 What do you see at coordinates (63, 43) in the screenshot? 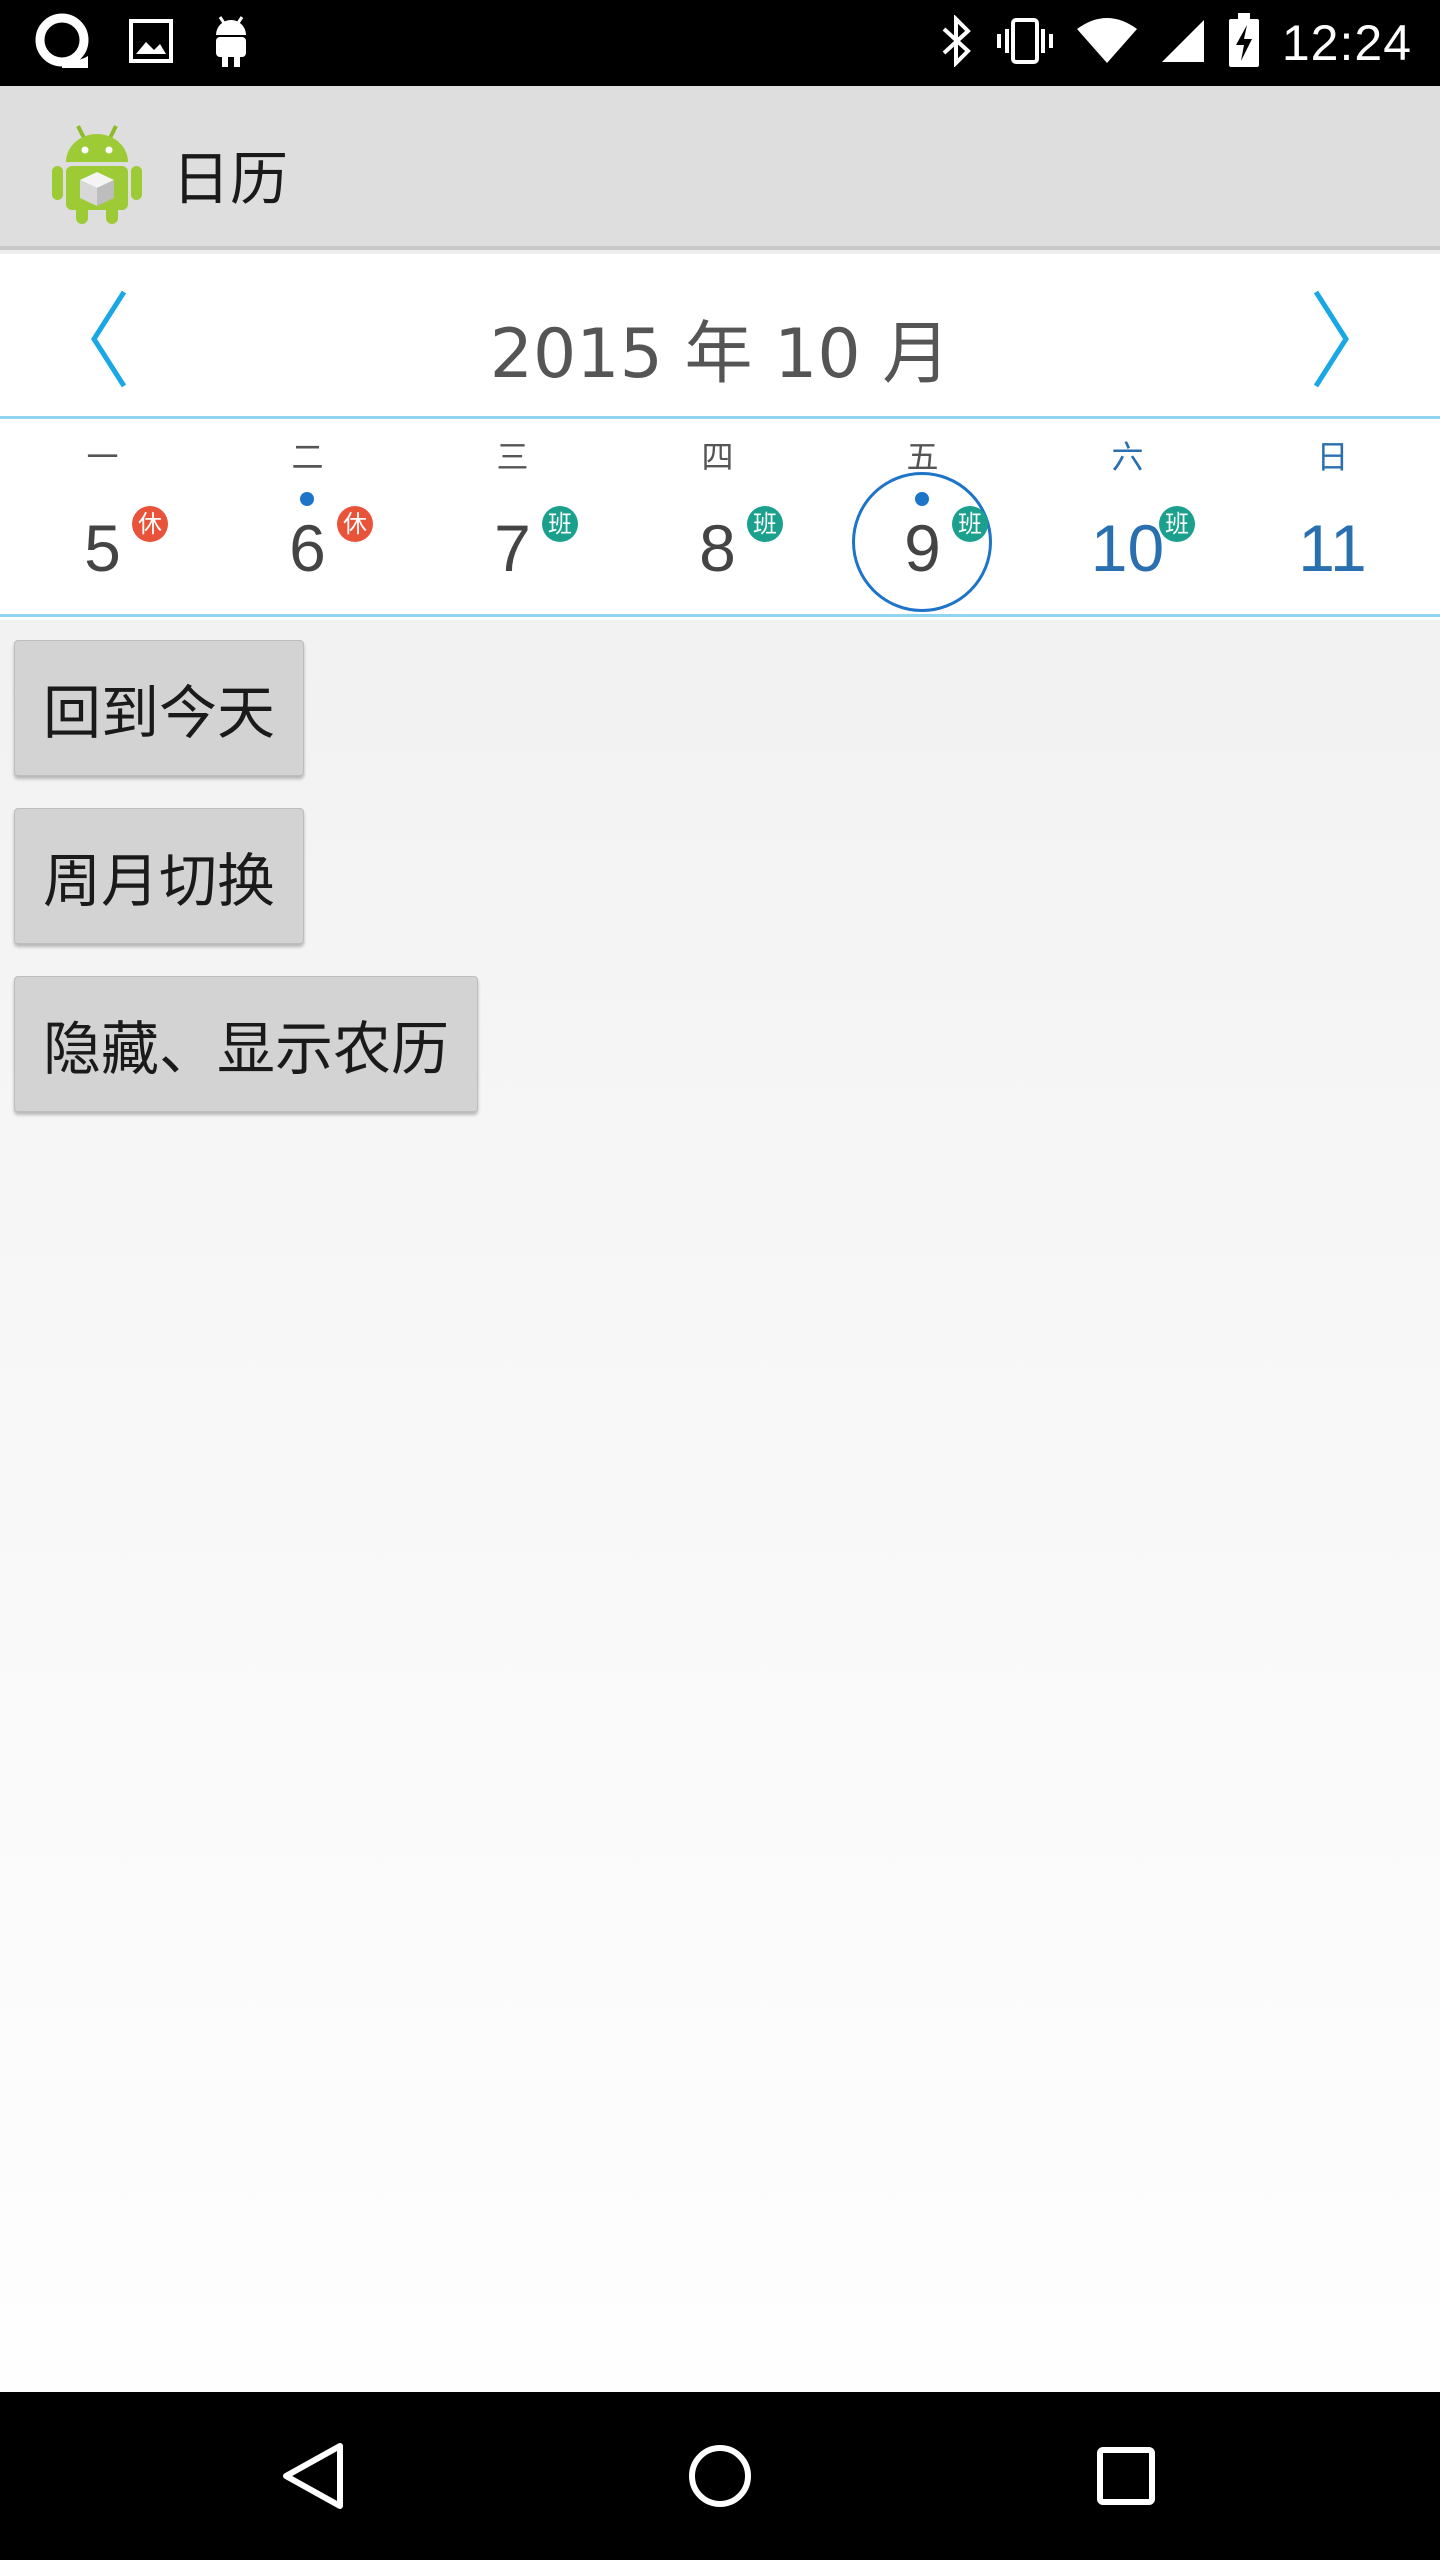
I see `app-notification-icon` at bounding box center [63, 43].